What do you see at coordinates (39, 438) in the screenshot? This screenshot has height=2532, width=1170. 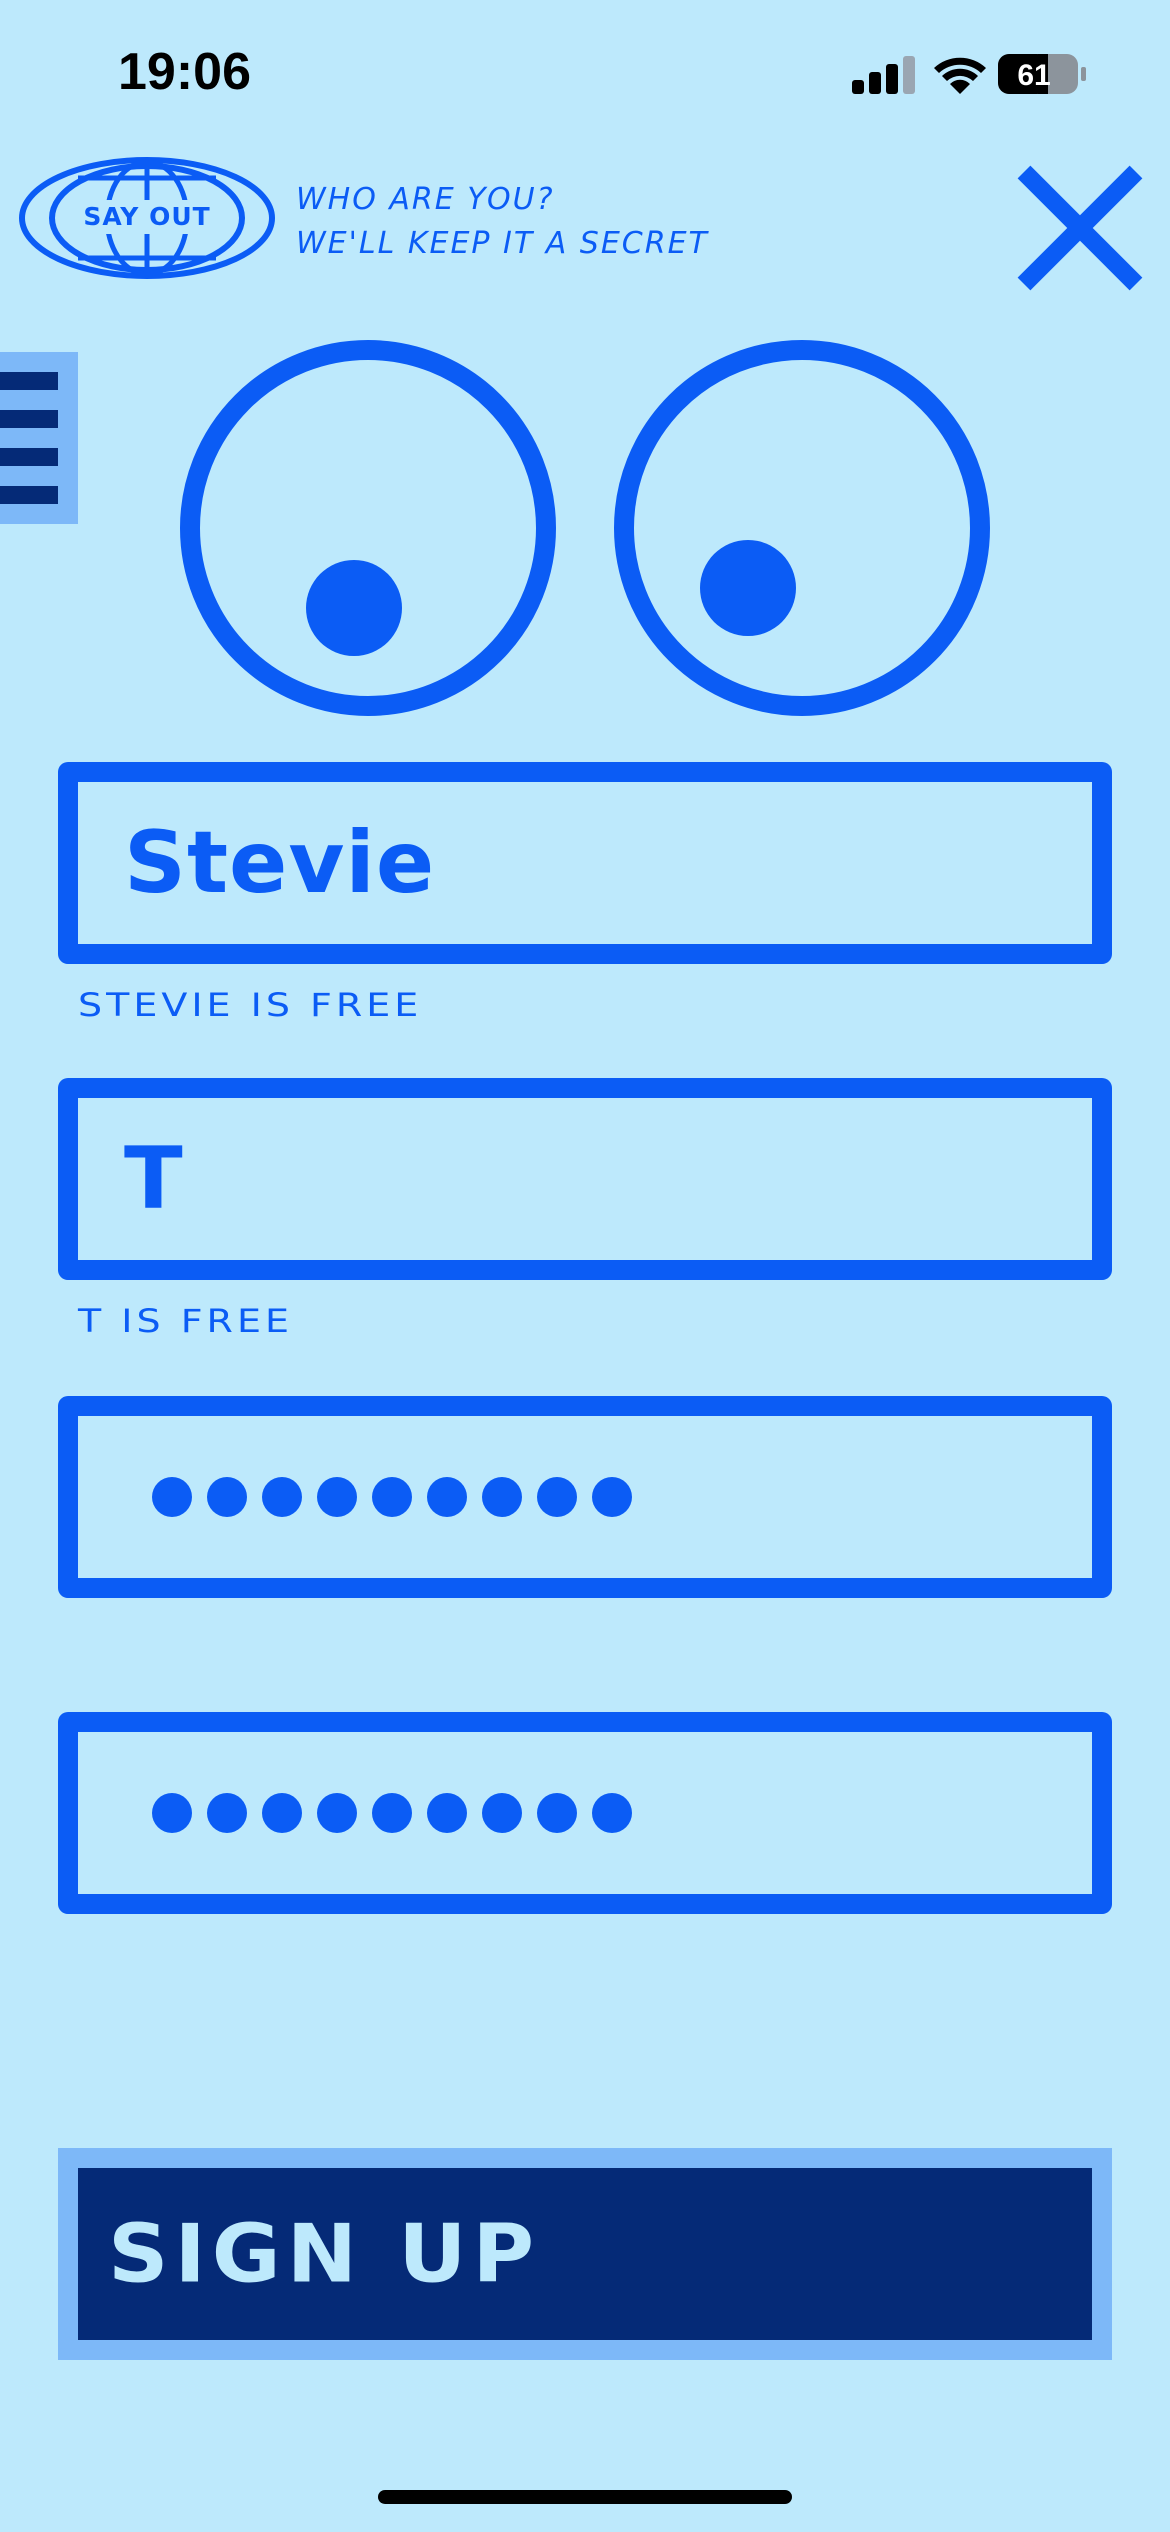 I see `menu-button` at bounding box center [39, 438].